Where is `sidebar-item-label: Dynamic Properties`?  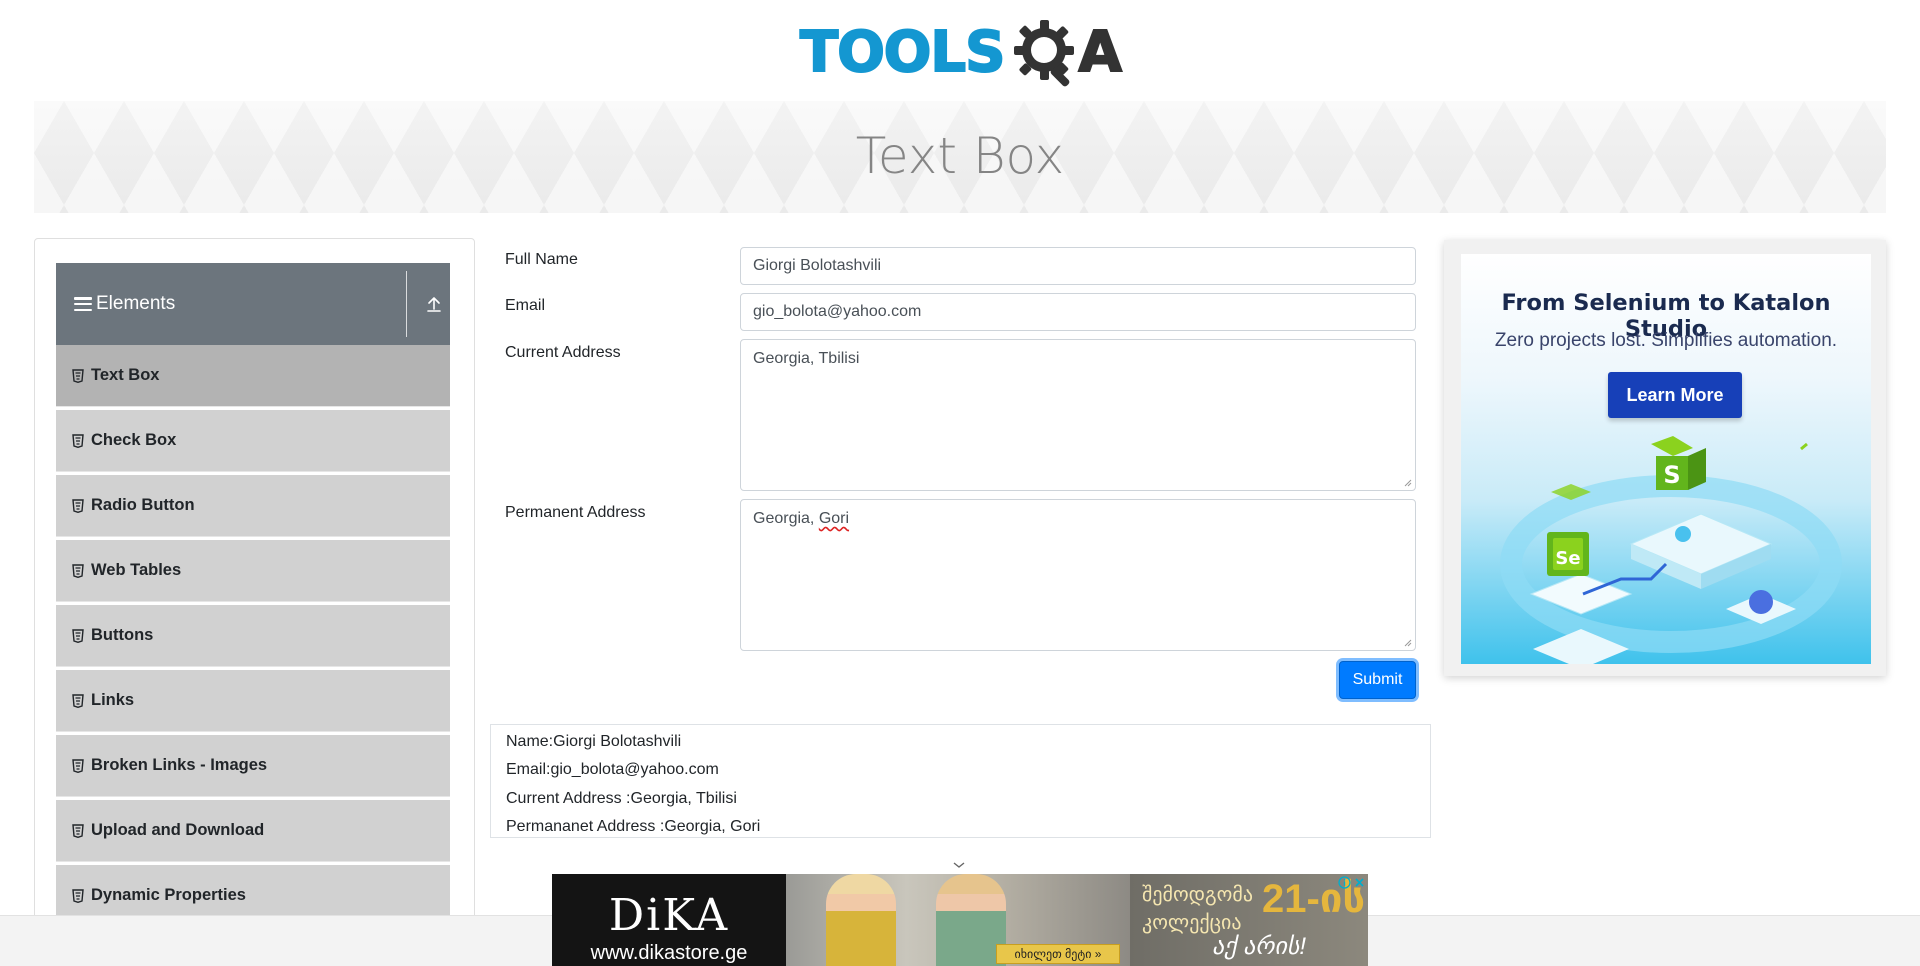
sidebar-item-label: Dynamic Properties is located at coordinates (168, 895).